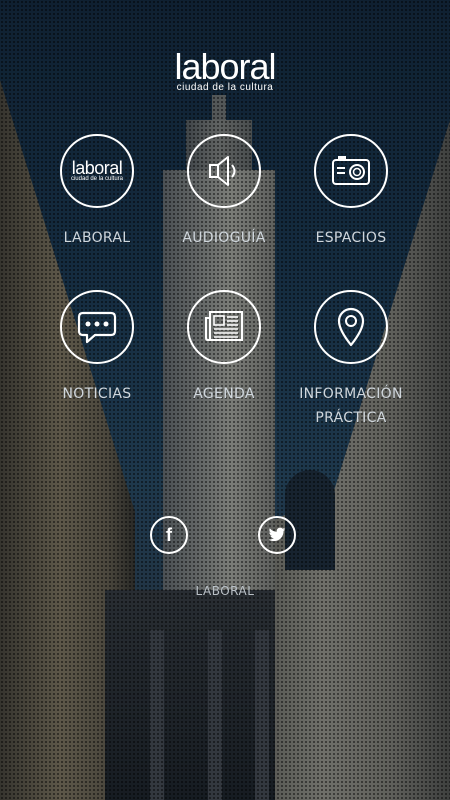 The image size is (450, 800). What do you see at coordinates (351, 327) in the screenshot?
I see `location-pin-icon` at bounding box center [351, 327].